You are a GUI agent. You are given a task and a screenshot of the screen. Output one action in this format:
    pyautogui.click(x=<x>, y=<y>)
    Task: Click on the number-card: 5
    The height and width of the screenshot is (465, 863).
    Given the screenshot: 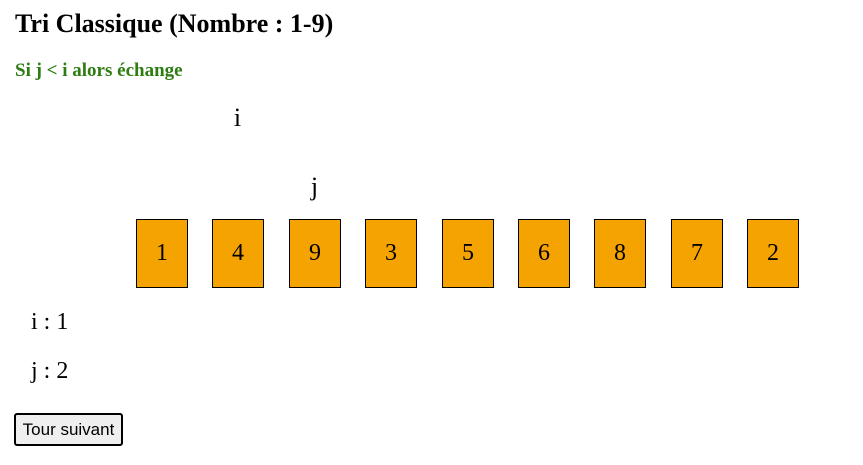 What is the action you would take?
    pyautogui.click(x=468, y=253)
    